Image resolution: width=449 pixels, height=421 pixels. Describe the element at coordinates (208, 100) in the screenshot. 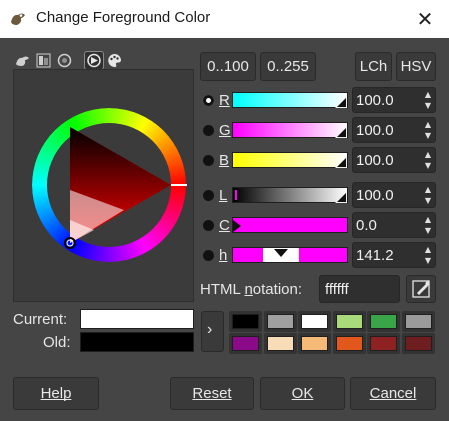

I see `radio-r` at that location.